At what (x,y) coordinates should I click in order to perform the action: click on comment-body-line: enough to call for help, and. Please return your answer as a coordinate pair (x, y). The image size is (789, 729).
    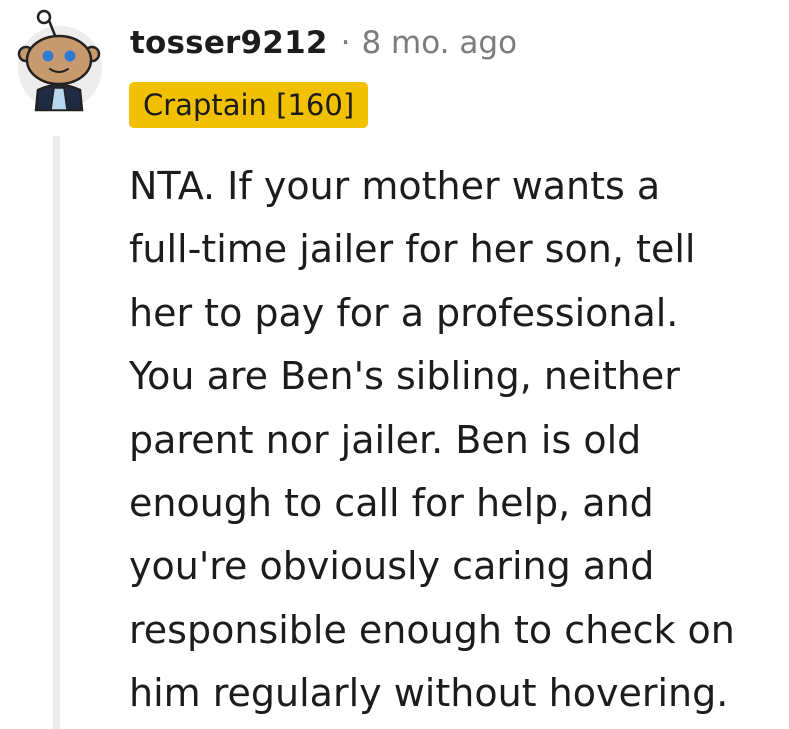
    Looking at the image, I should click on (391, 503).